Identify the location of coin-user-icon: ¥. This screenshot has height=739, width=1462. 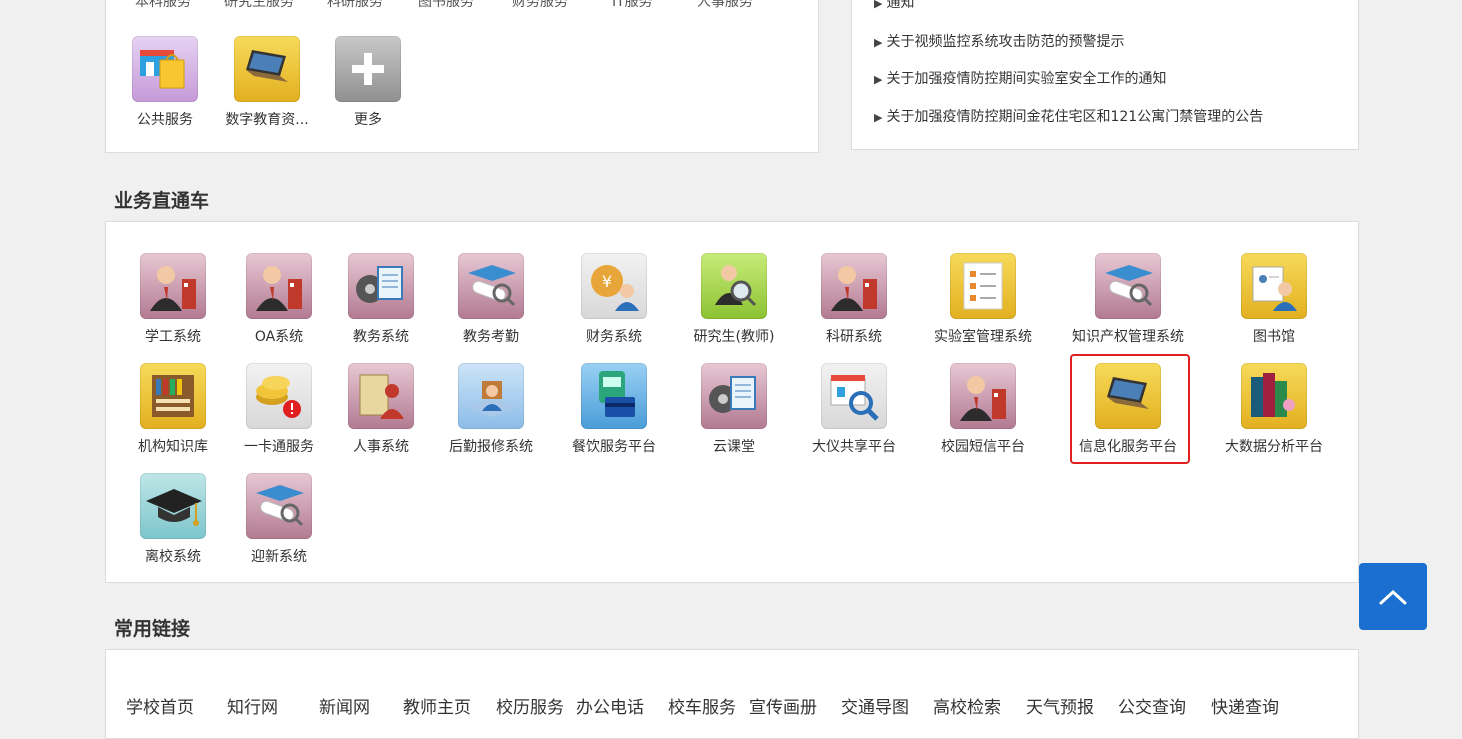
(614, 286).